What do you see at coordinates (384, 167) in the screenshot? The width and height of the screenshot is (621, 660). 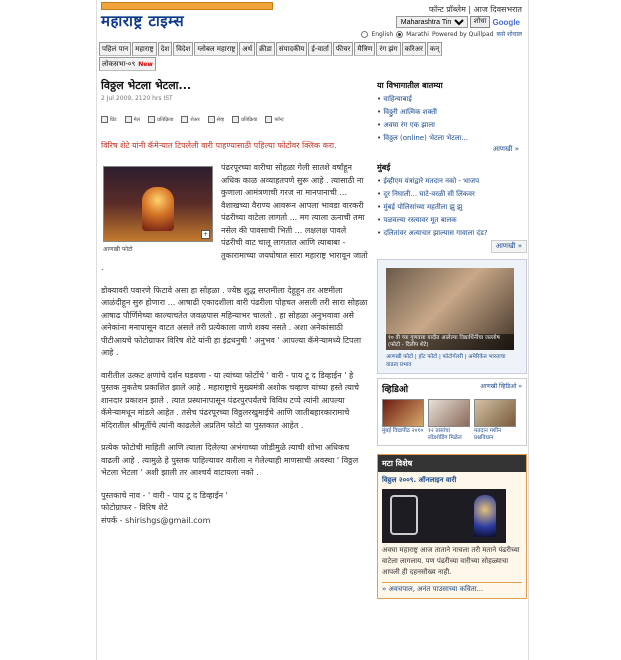 I see `mumbai-news-title: मुंबई` at bounding box center [384, 167].